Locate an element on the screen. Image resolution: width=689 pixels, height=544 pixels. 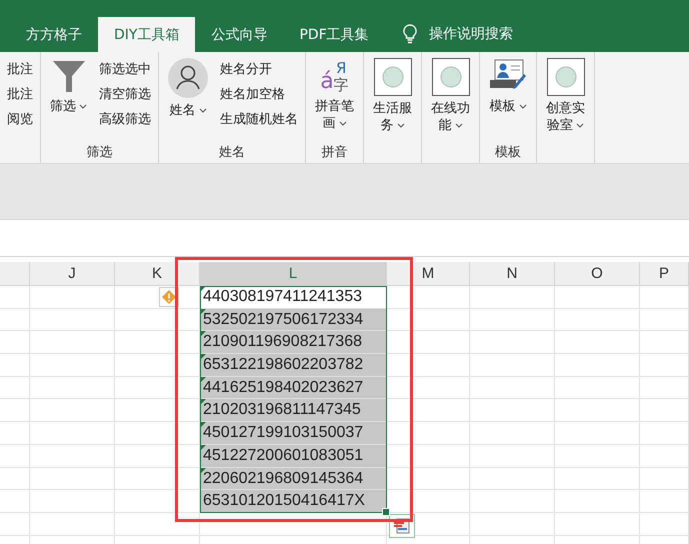
table-cell: 441625198402023627 is located at coordinates (293, 388).